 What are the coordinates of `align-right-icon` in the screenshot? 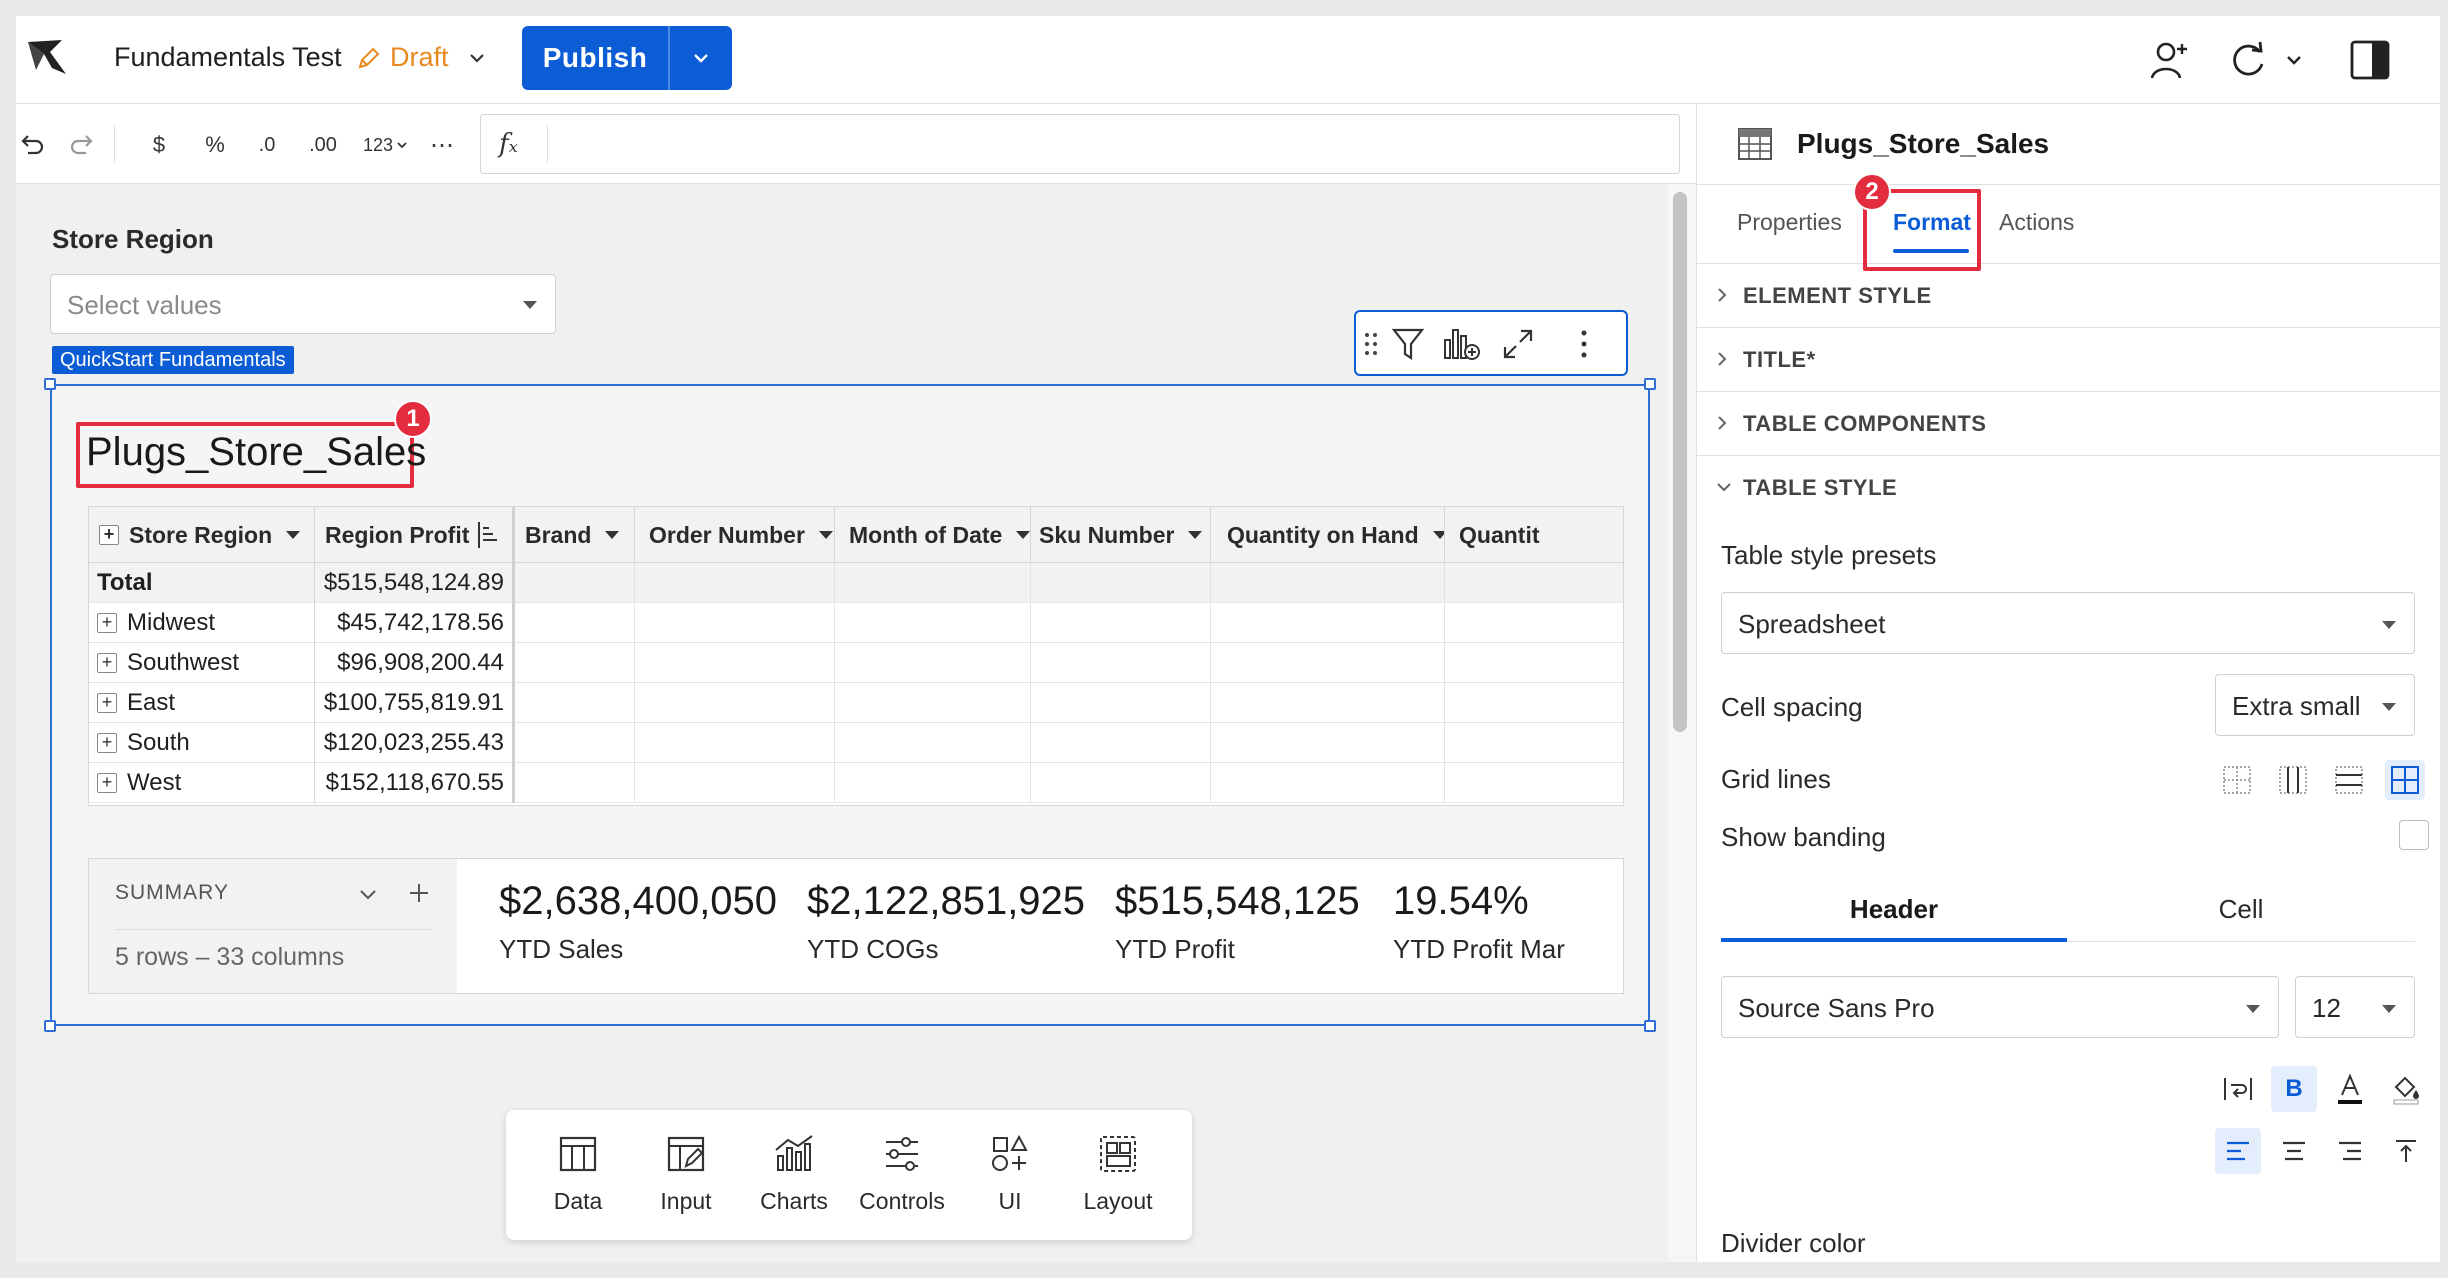 It's located at (2350, 1151).